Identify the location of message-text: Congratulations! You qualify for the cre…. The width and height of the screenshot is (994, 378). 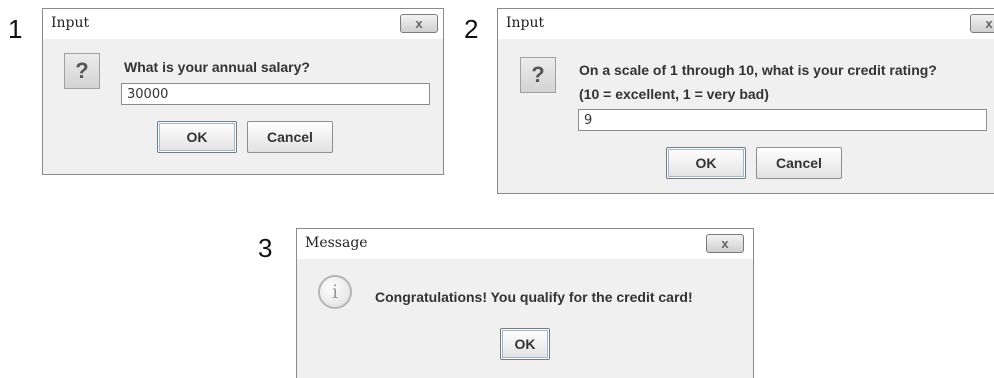
(534, 297).